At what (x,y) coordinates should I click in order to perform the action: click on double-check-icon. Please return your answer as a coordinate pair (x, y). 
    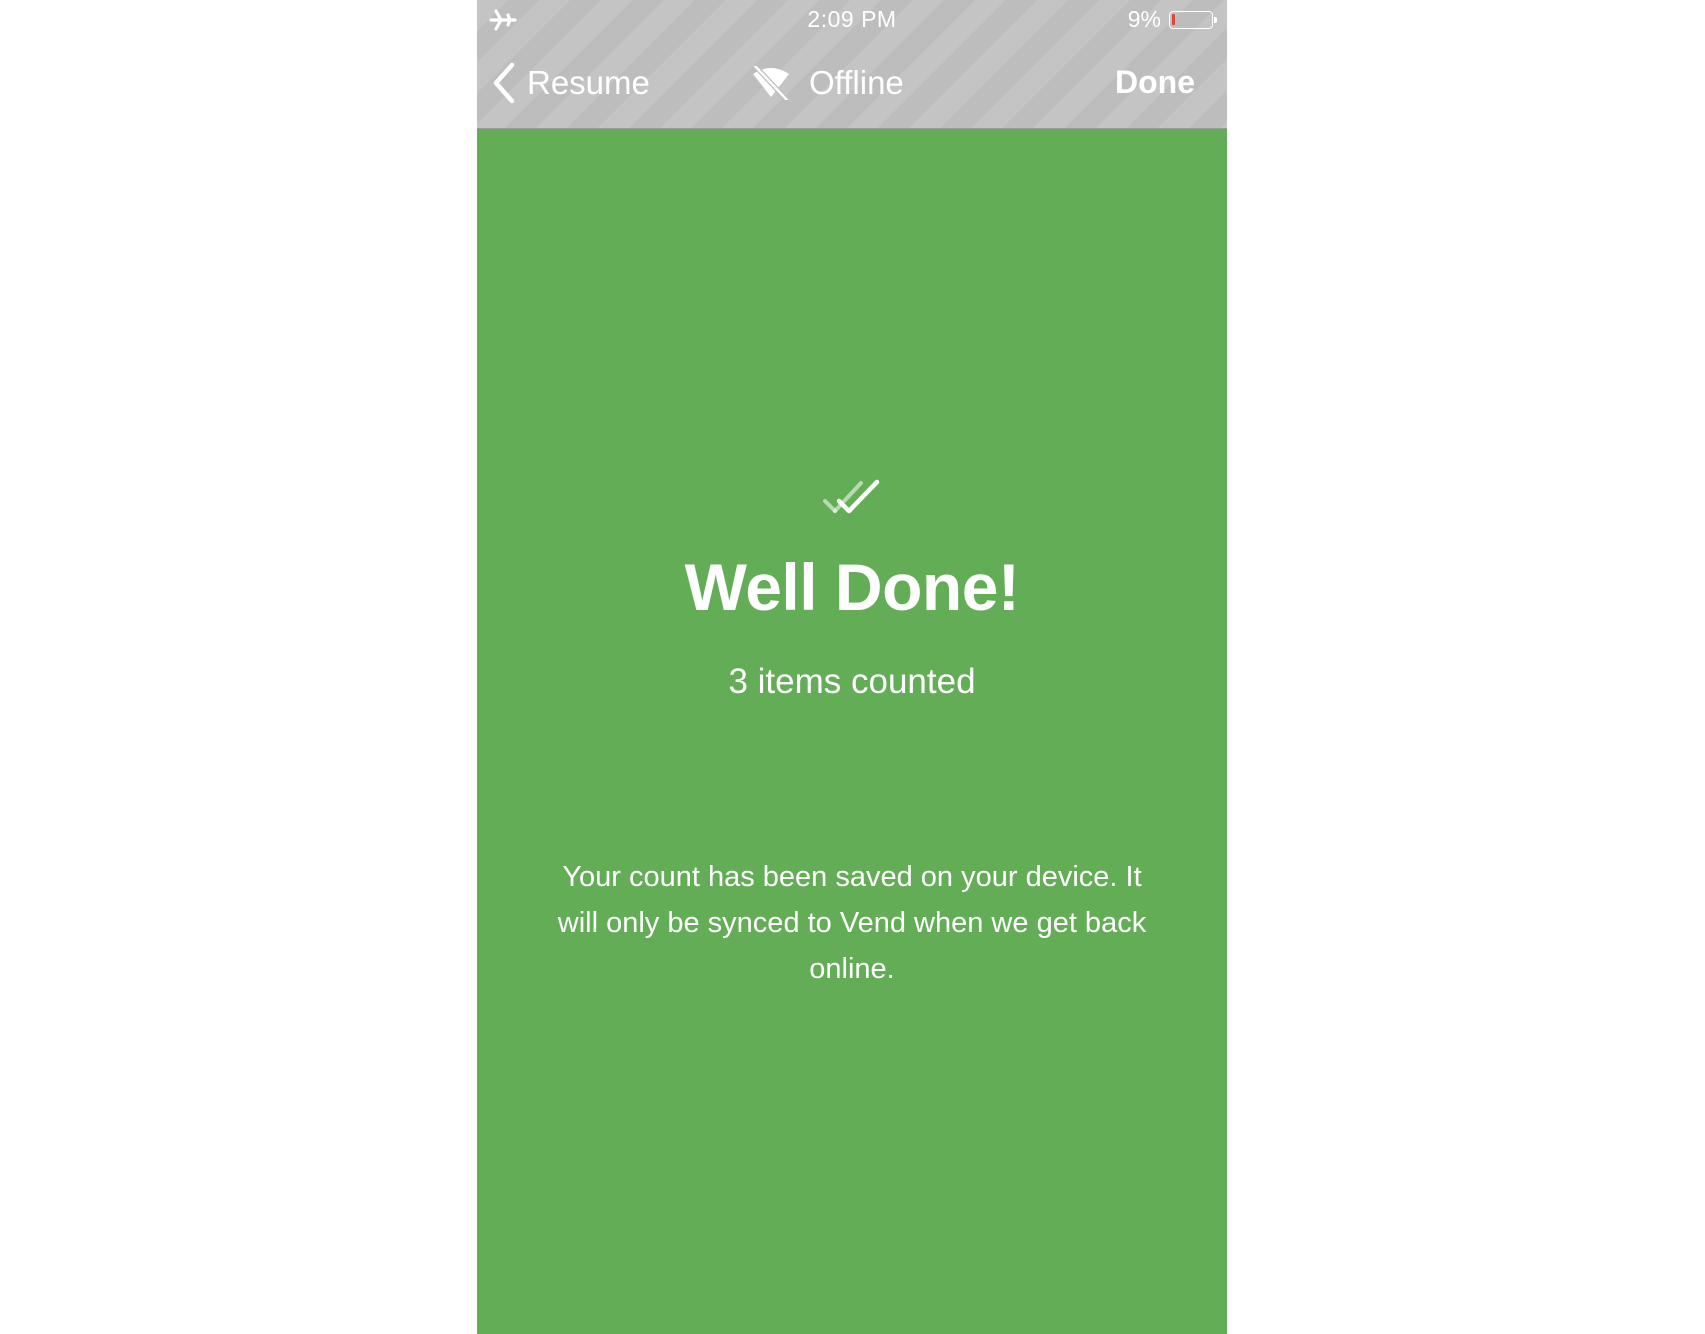
    Looking at the image, I should click on (851, 496).